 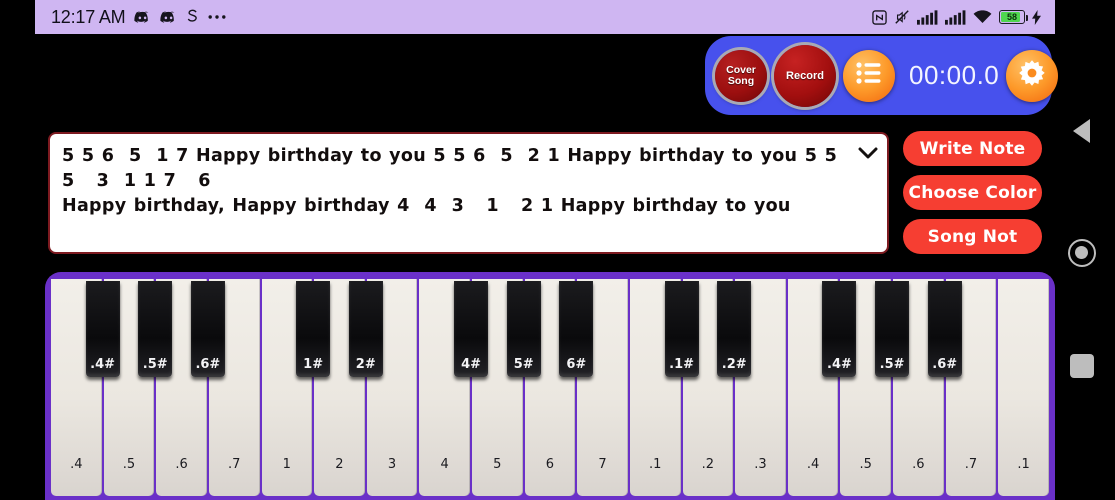 What do you see at coordinates (1082, 366) in the screenshot?
I see `recents-square-icon` at bounding box center [1082, 366].